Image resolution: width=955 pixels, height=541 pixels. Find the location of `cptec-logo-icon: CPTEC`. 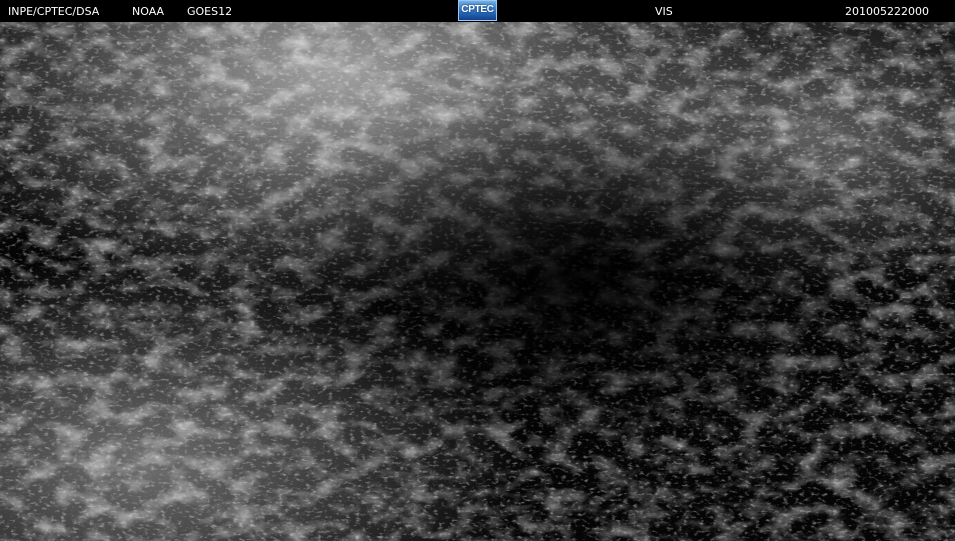

cptec-logo-icon: CPTEC is located at coordinates (477, 10).